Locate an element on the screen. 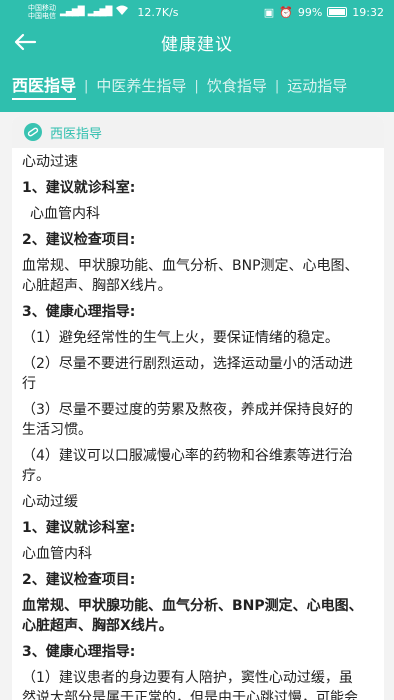  tab-tcm-health: 中医养生指导 is located at coordinates (141, 86).